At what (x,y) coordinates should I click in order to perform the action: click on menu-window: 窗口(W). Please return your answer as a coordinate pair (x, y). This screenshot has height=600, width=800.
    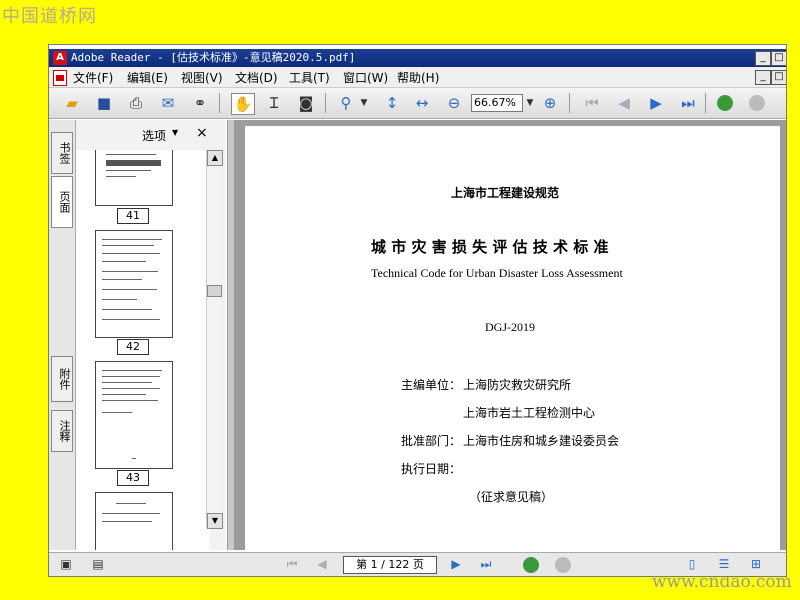
    Looking at the image, I should click on (365, 77).